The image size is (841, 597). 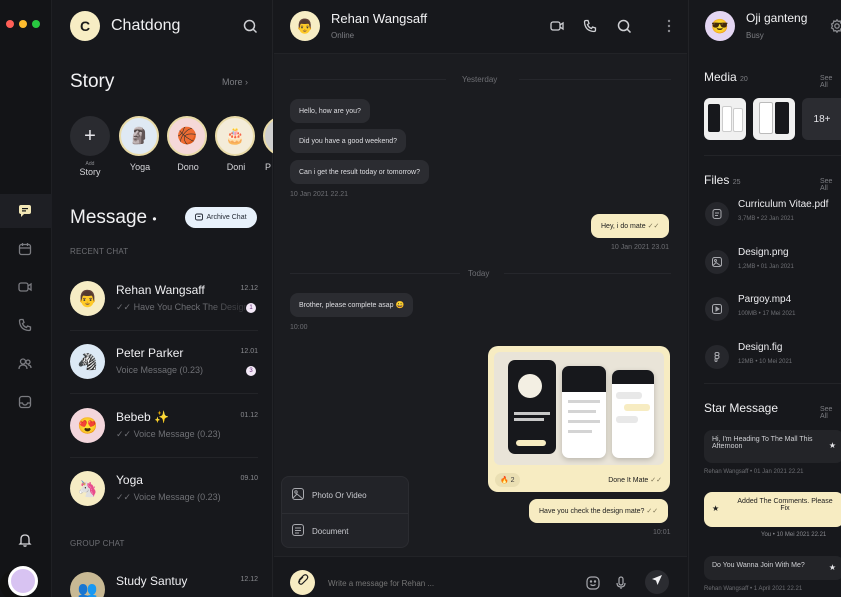 What do you see at coordinates (348, 141) in the screenshot?
I see `message-bubble-incoming: Did you have a good weekend?` at bounding box center [348, 141].